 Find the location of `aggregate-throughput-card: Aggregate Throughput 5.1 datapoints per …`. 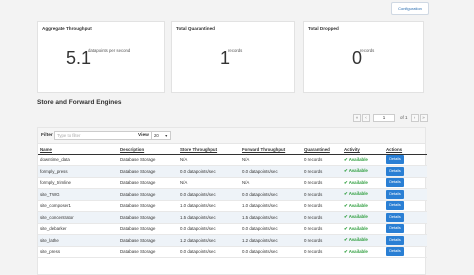

aggregate-throughput-card: Aggregate Throughput 5.1 datapoints per … is located at coordinates (101, 57).